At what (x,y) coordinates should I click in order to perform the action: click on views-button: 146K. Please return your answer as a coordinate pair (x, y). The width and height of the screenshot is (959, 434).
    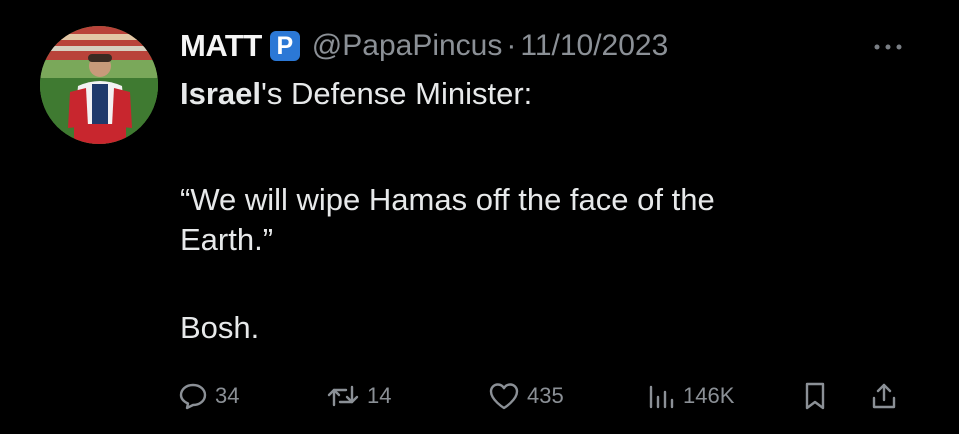
    Looking at the image, I should click on (690, 396).